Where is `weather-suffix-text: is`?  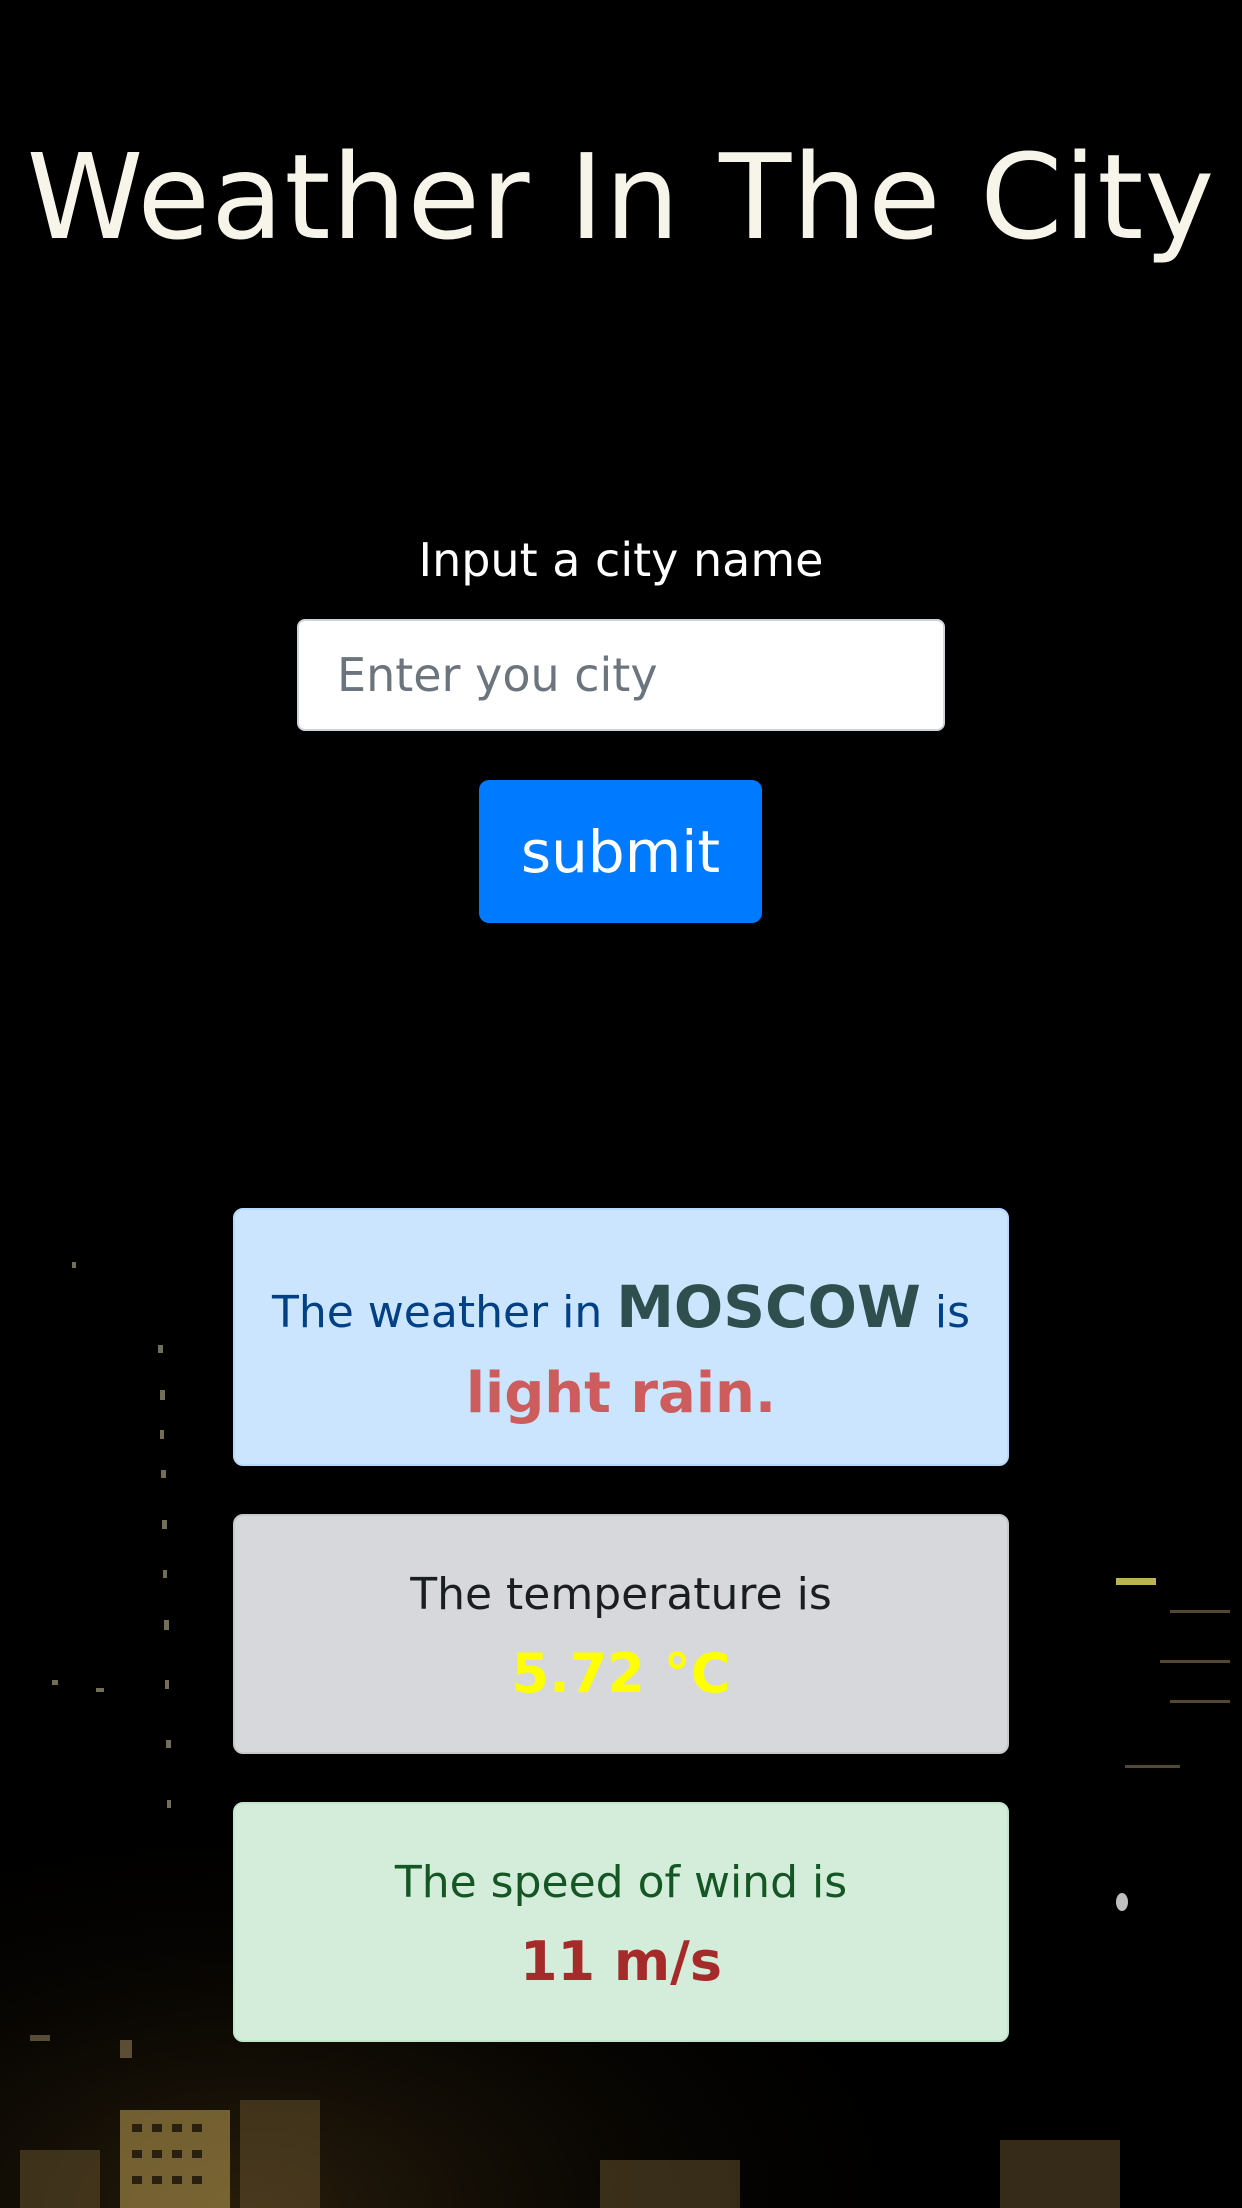
weather-suffix-text: is is located at coordinates (945, 1312).